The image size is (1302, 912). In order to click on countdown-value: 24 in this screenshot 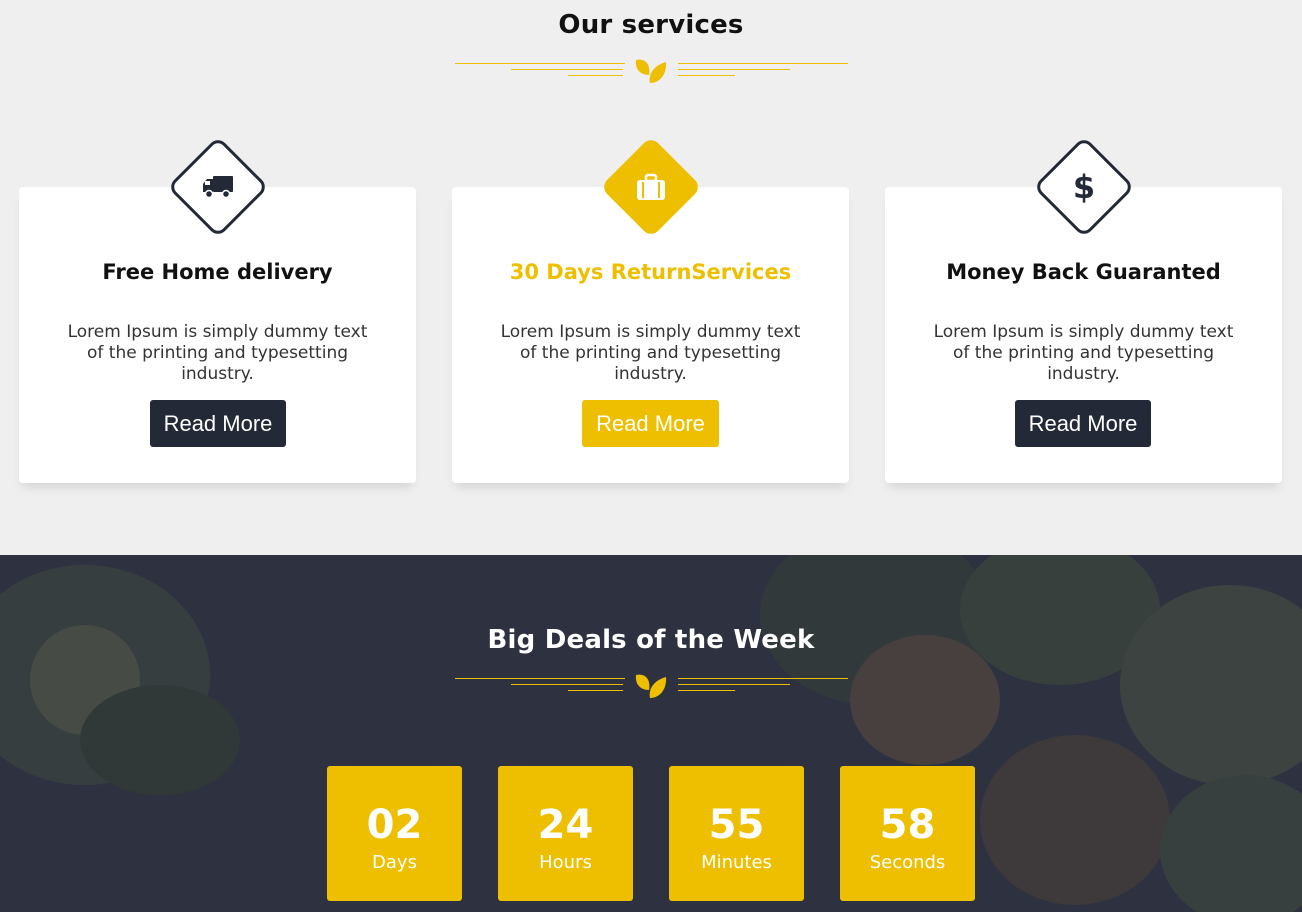, I will do `click(565, 825)`.